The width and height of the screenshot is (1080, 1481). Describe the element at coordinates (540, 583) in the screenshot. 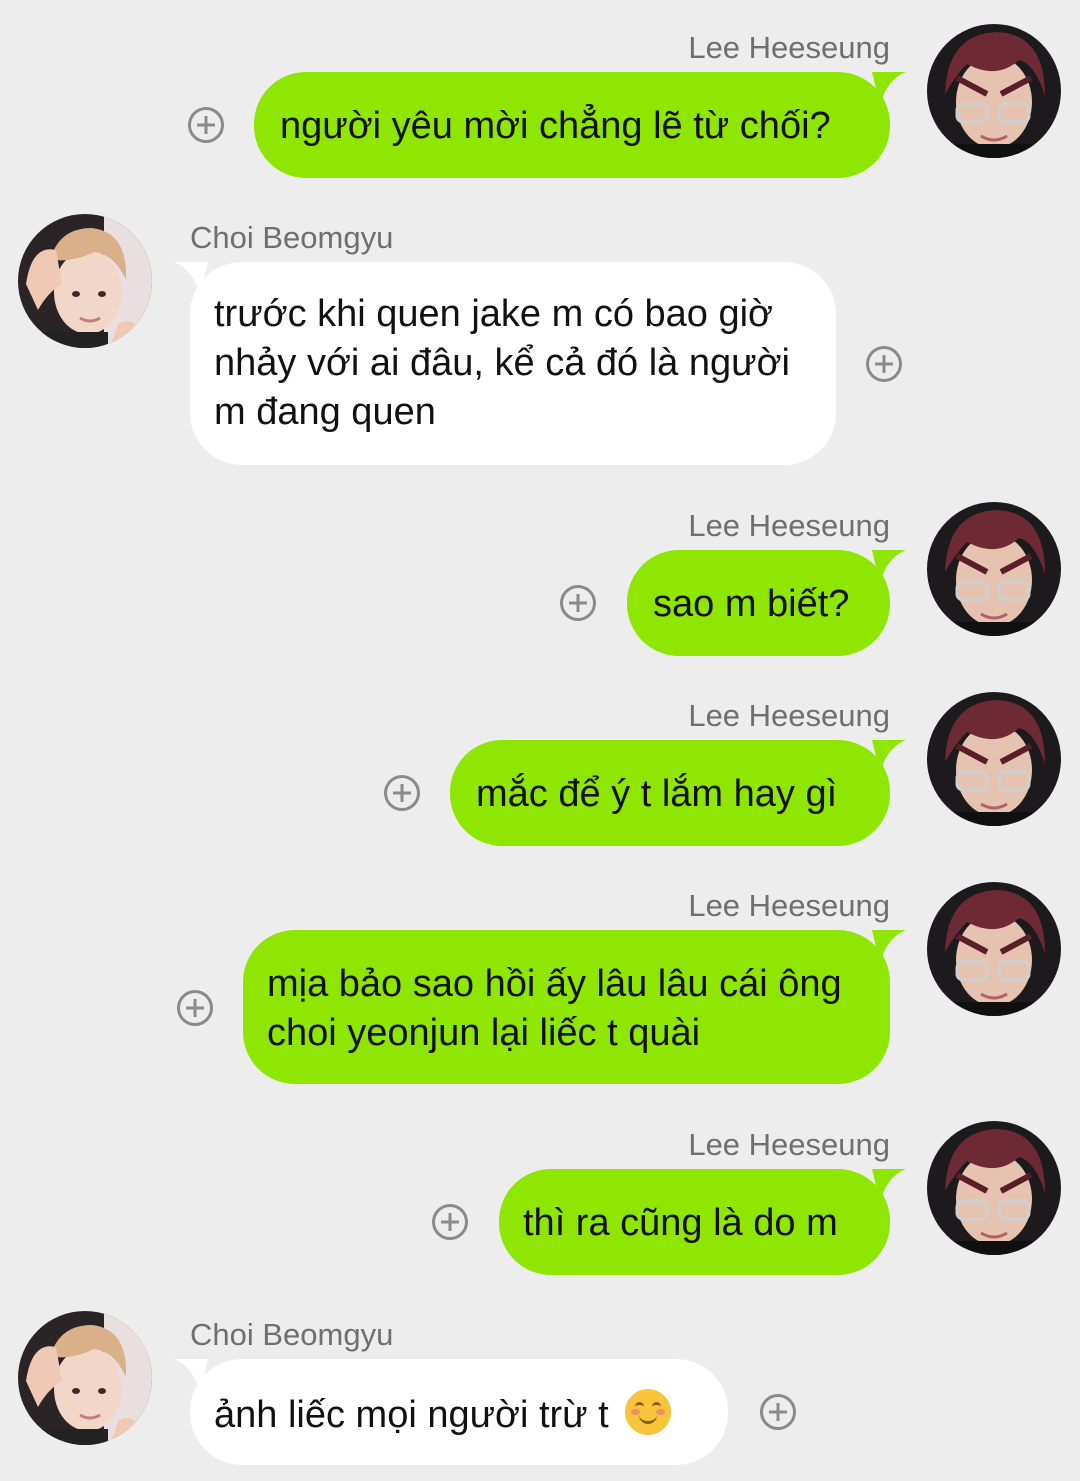

I see `message-row: Lee Heeseung sao m biết?` at that location.